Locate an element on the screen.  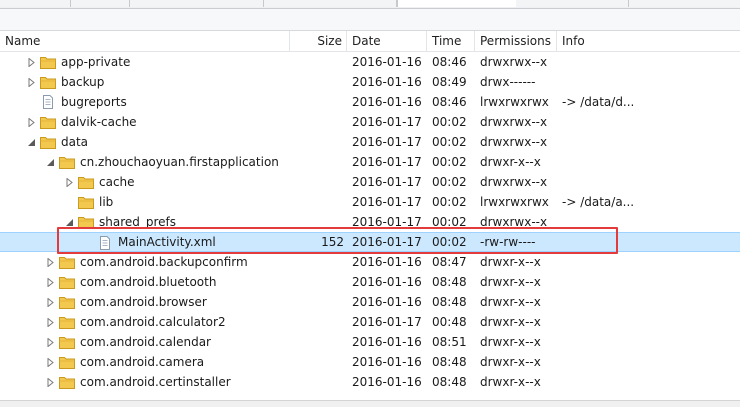
file-name: shared_prefs is located at coordinates (138, 222).